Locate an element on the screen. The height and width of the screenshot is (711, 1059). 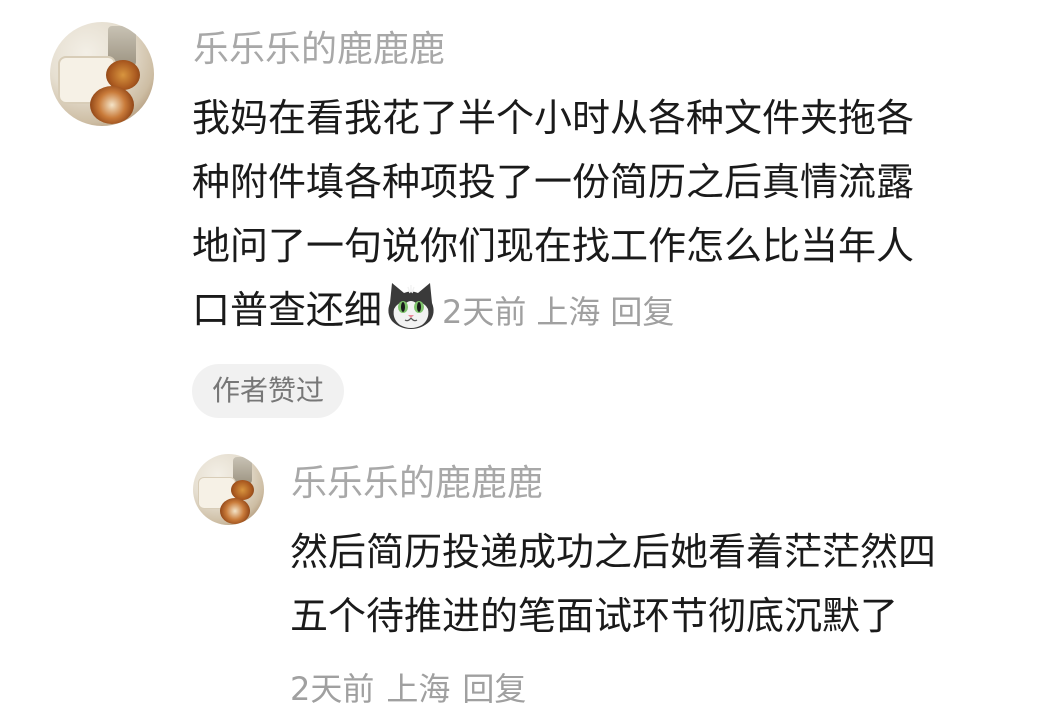
reply-location: 上海 is located at coordinates (418, 689).